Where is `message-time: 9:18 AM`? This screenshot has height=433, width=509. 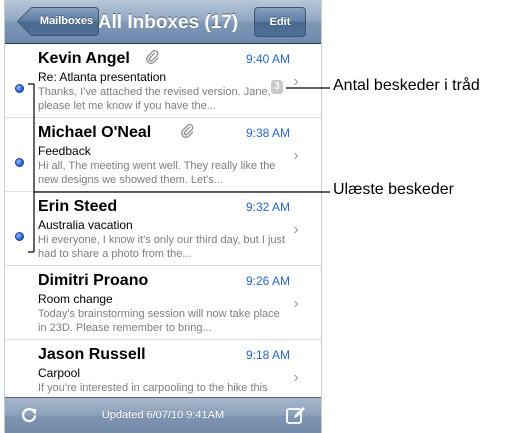
message-time: 9:18 AM is located at coordinates (267, 355).